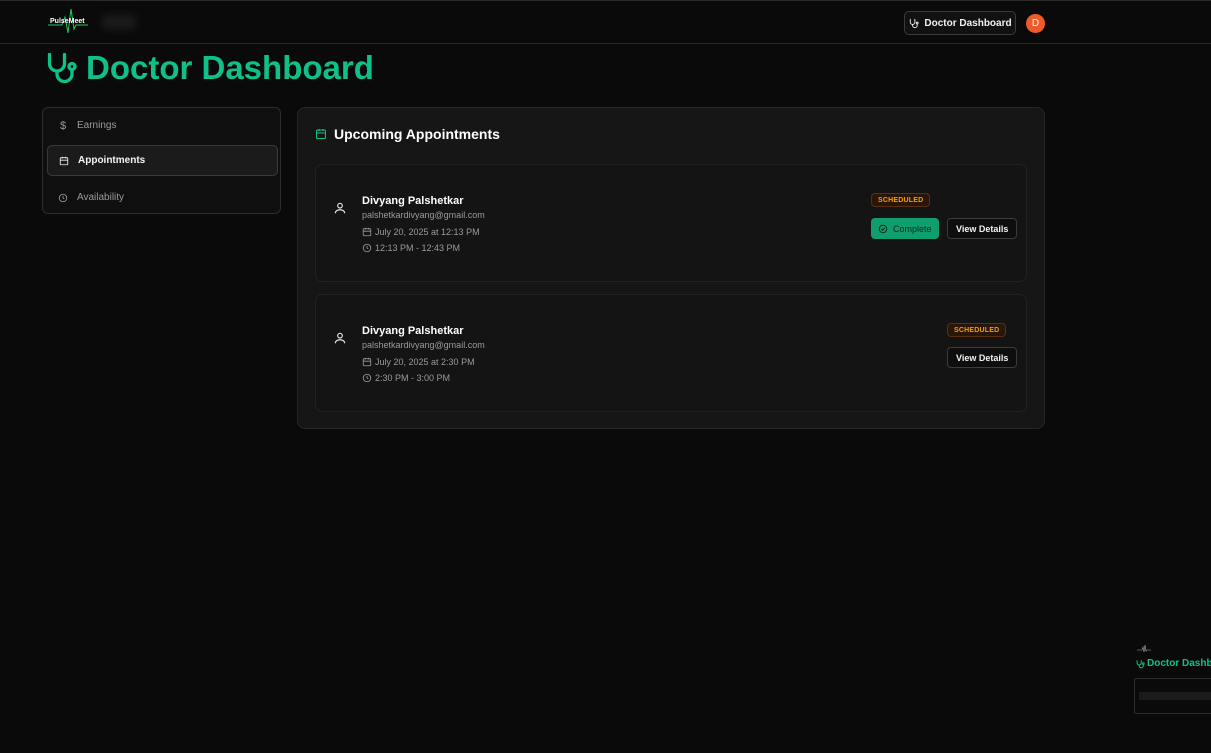 The width and height of the screenshot is (1211, 753). I want to click on preview-title-text: Doctor Dashboard, so click(1179, 663).